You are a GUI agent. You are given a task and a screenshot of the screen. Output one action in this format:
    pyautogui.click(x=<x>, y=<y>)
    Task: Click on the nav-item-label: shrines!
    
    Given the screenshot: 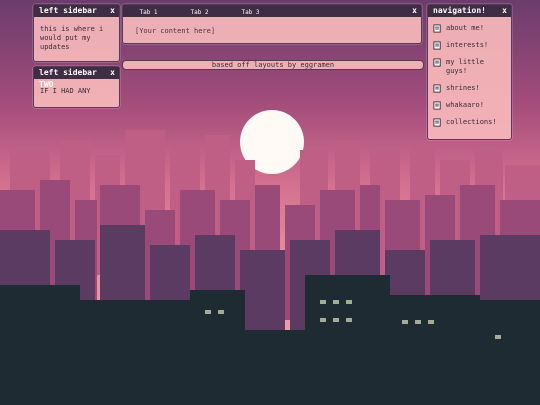 What is the action you would take?
    pyautogui.click(x=463, y=88)
    